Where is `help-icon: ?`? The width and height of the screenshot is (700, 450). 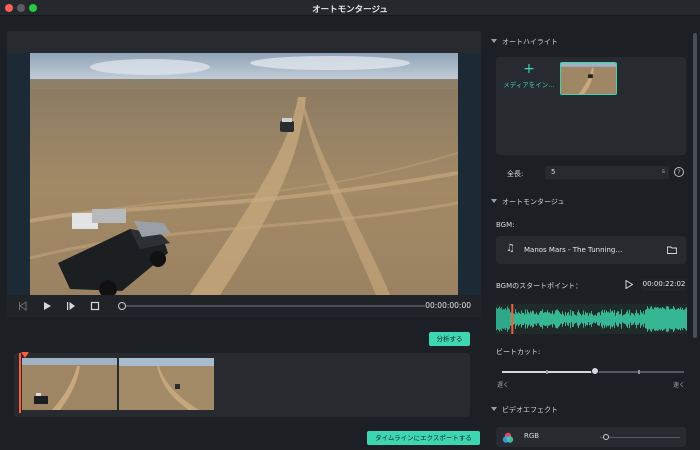 help-icon: ? is located at coordinates (679, 172).